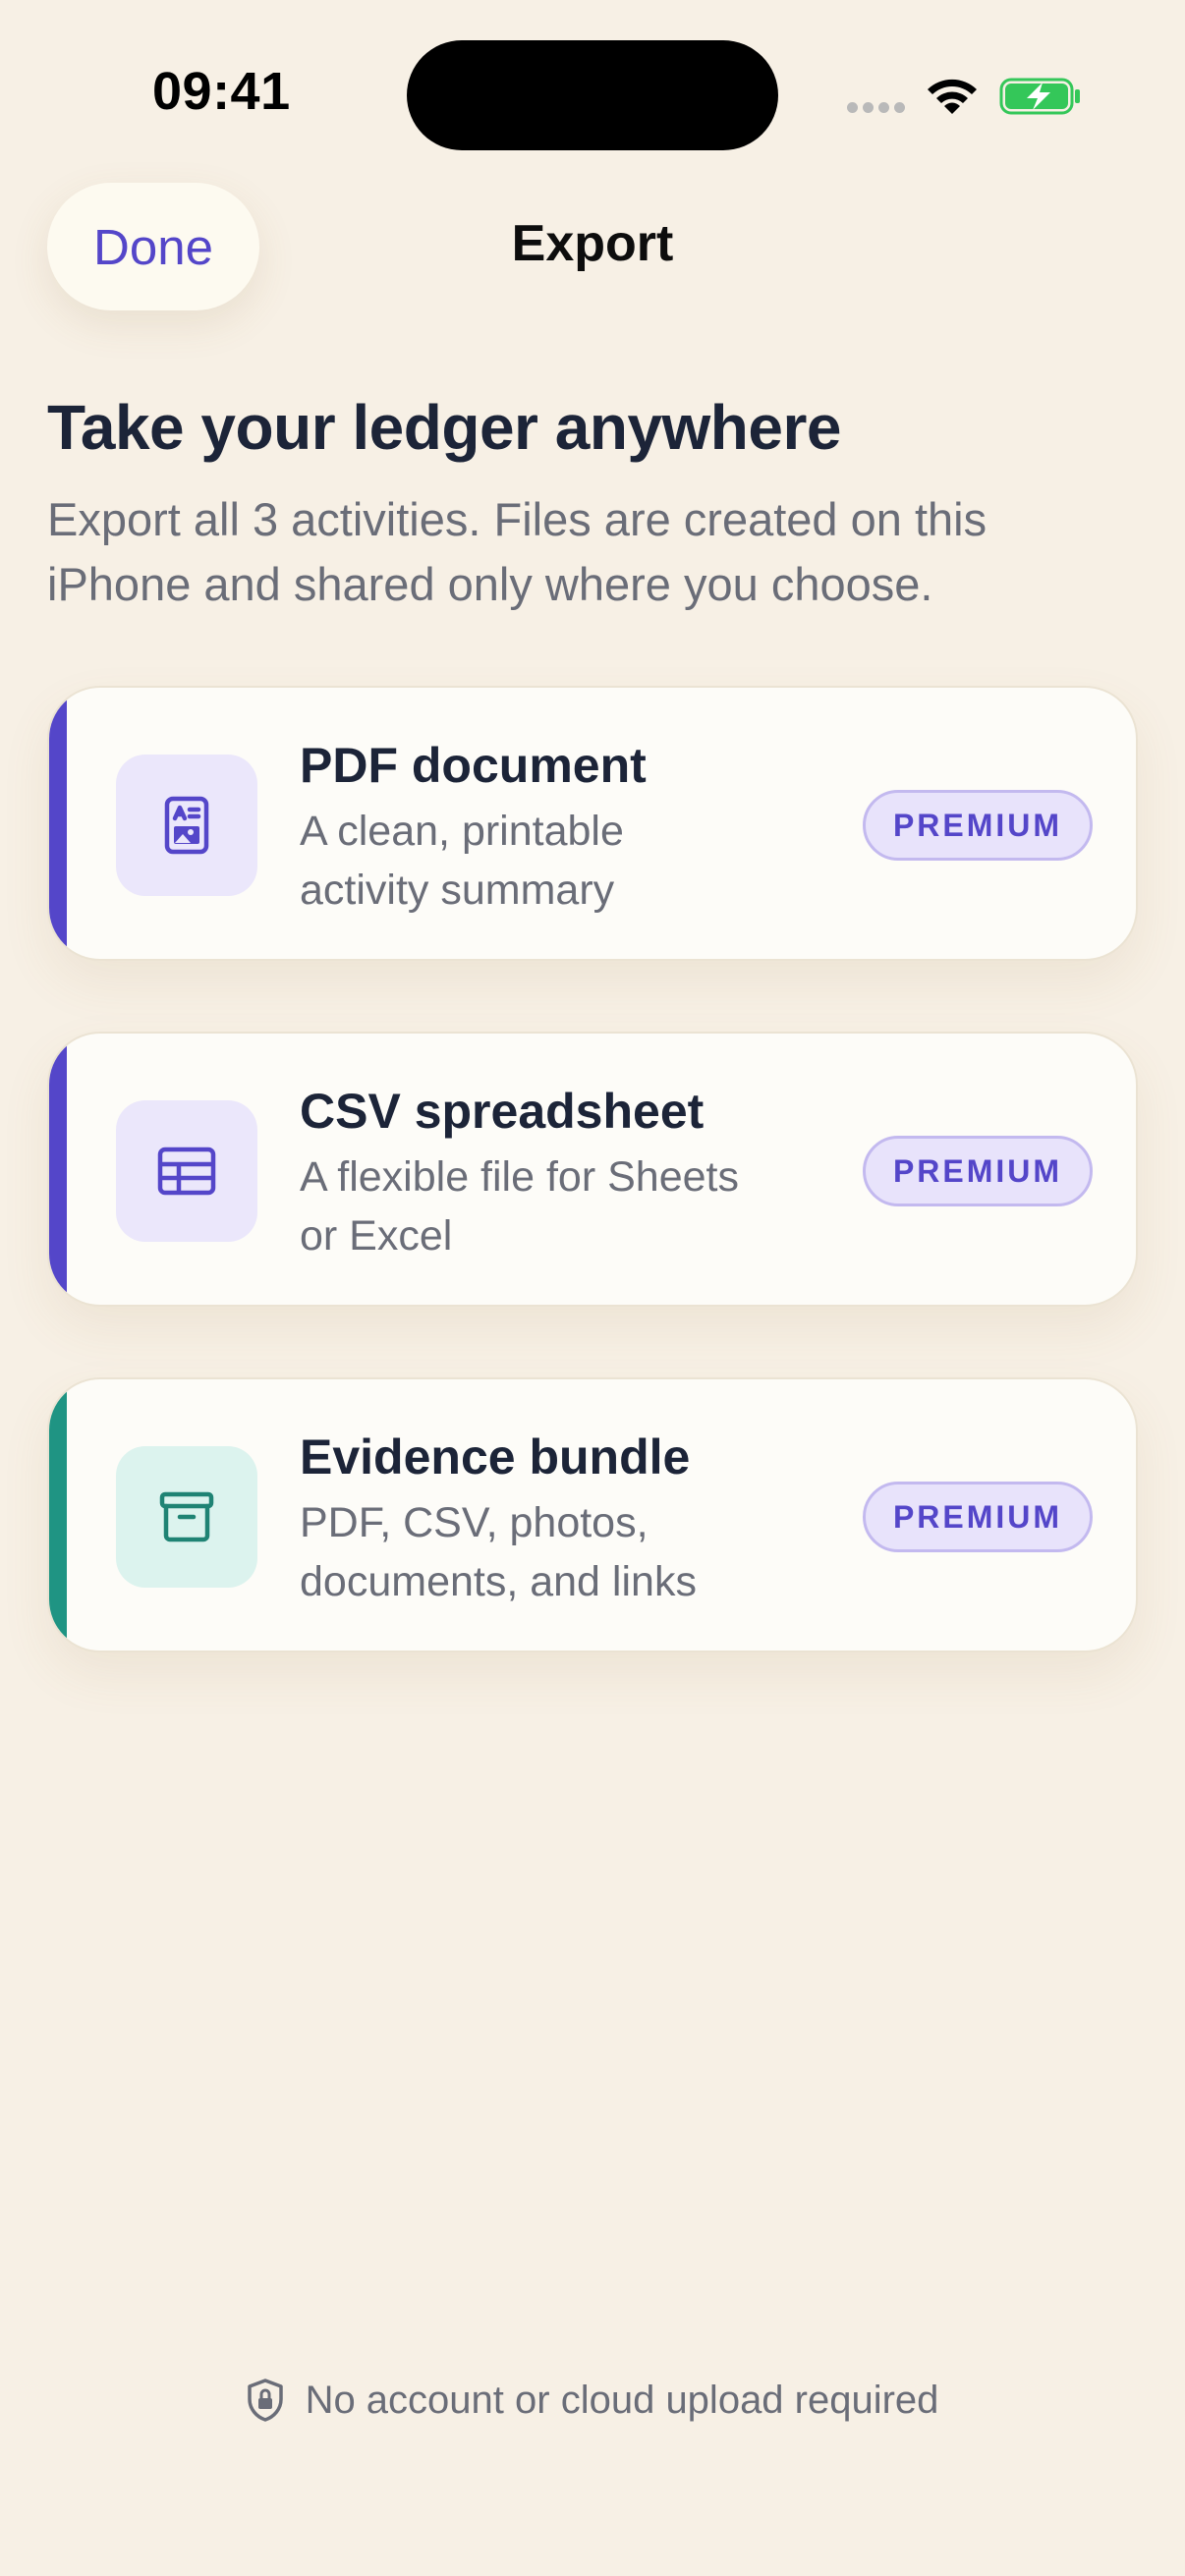 This screenshot has height=2576, width=1185. I want to click on cellular-signal-icon, so click(876, 107).